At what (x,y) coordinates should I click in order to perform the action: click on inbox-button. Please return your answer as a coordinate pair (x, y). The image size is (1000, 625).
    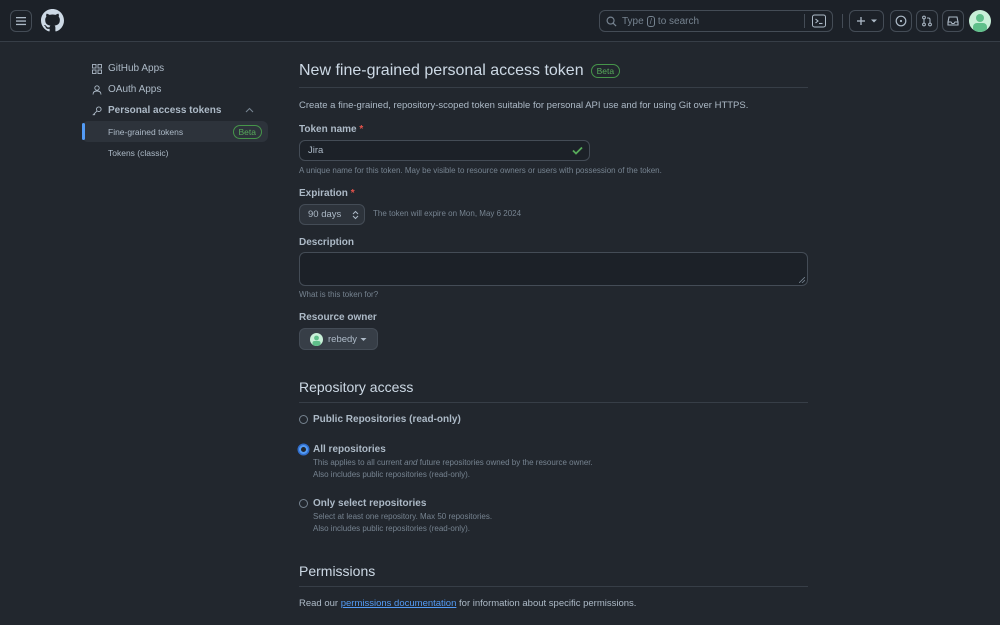
    Looking at the image, I should click on (953, 21).